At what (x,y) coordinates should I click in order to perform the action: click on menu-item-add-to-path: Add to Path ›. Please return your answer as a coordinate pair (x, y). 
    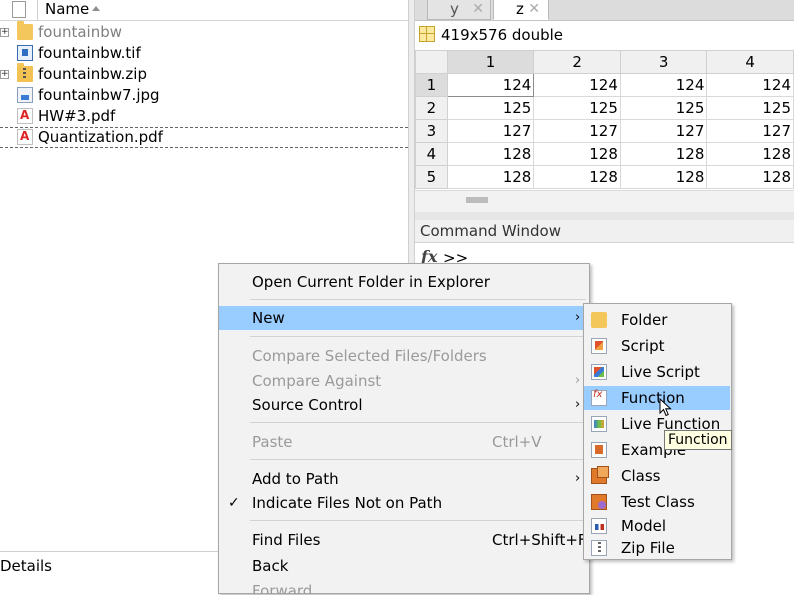
    Looking at the image, I should click on (404, 479).